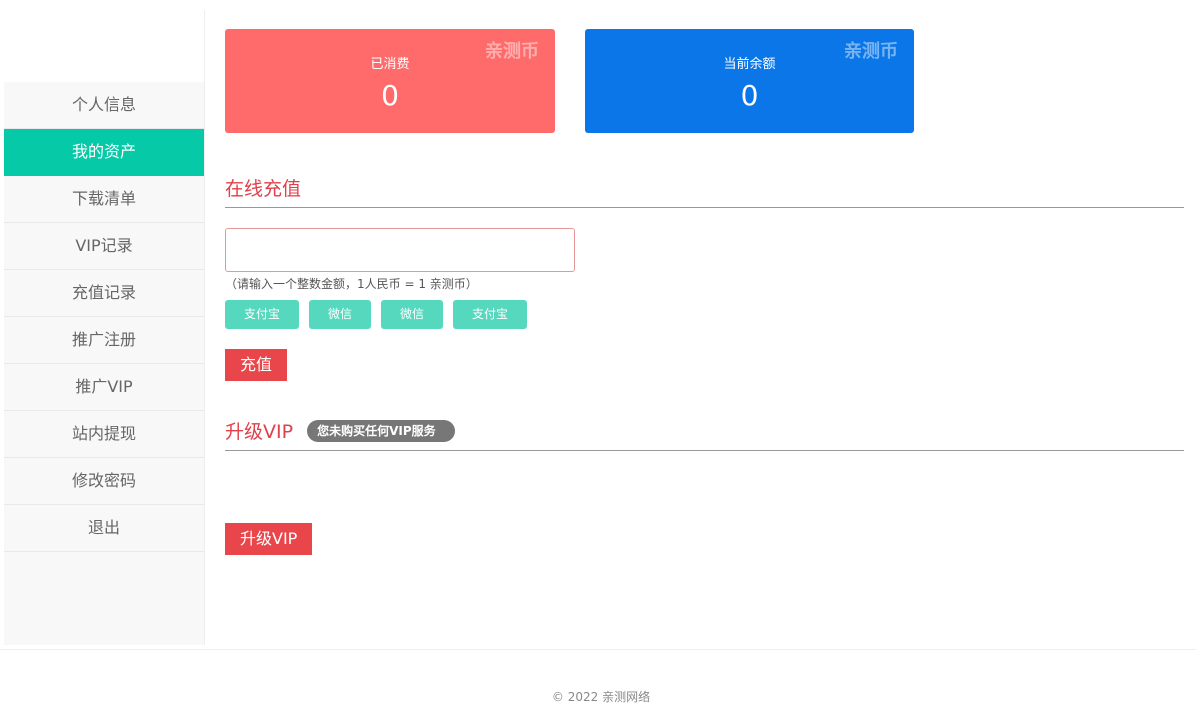  I want to click on payment-methods: 支付宝 微信 微信 支付宝, so click(704, 314).